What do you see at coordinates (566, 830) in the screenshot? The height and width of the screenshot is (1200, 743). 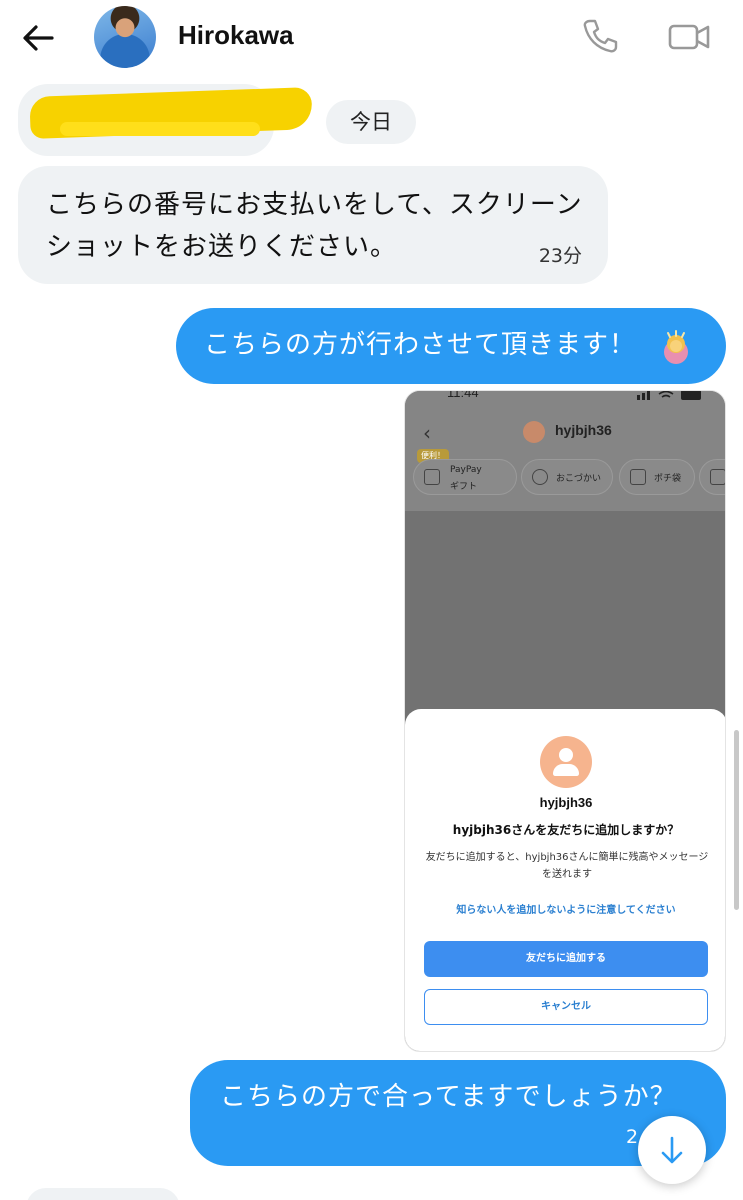 I see `sheet-question: hyjbjh36さんを友だちに追加しますか？` at bounding box center [566, 830].